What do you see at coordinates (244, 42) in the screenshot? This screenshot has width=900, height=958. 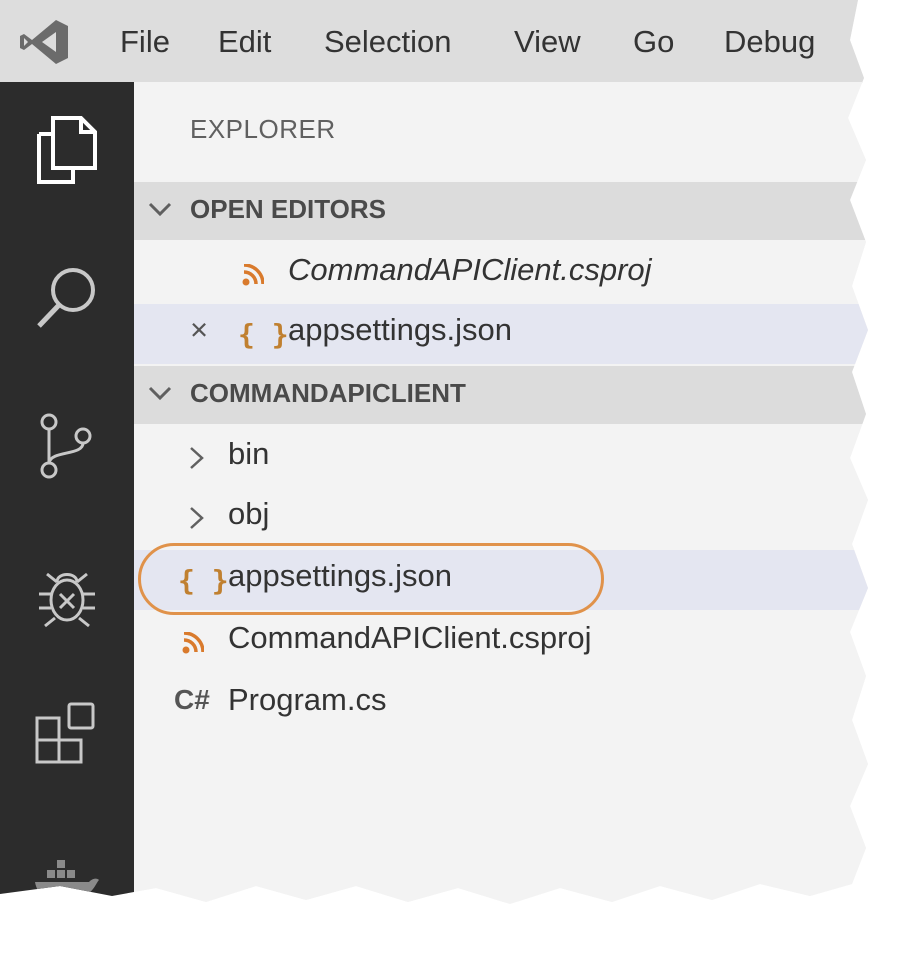 I see `menu-edit: Edit` at bounding box center [244, 42].